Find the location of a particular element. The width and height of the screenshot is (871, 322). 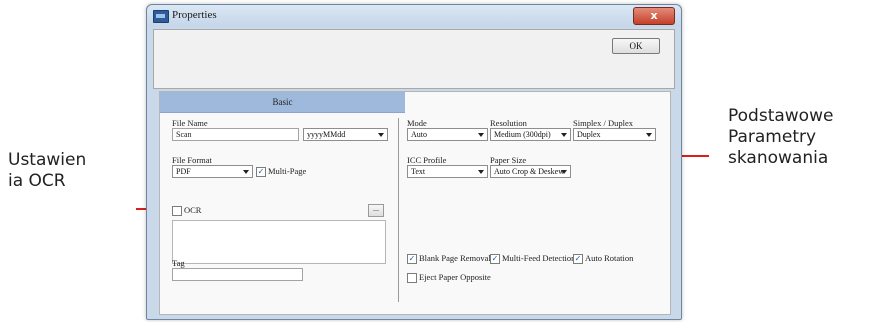

column-divider is located at coordinates (398, 210).